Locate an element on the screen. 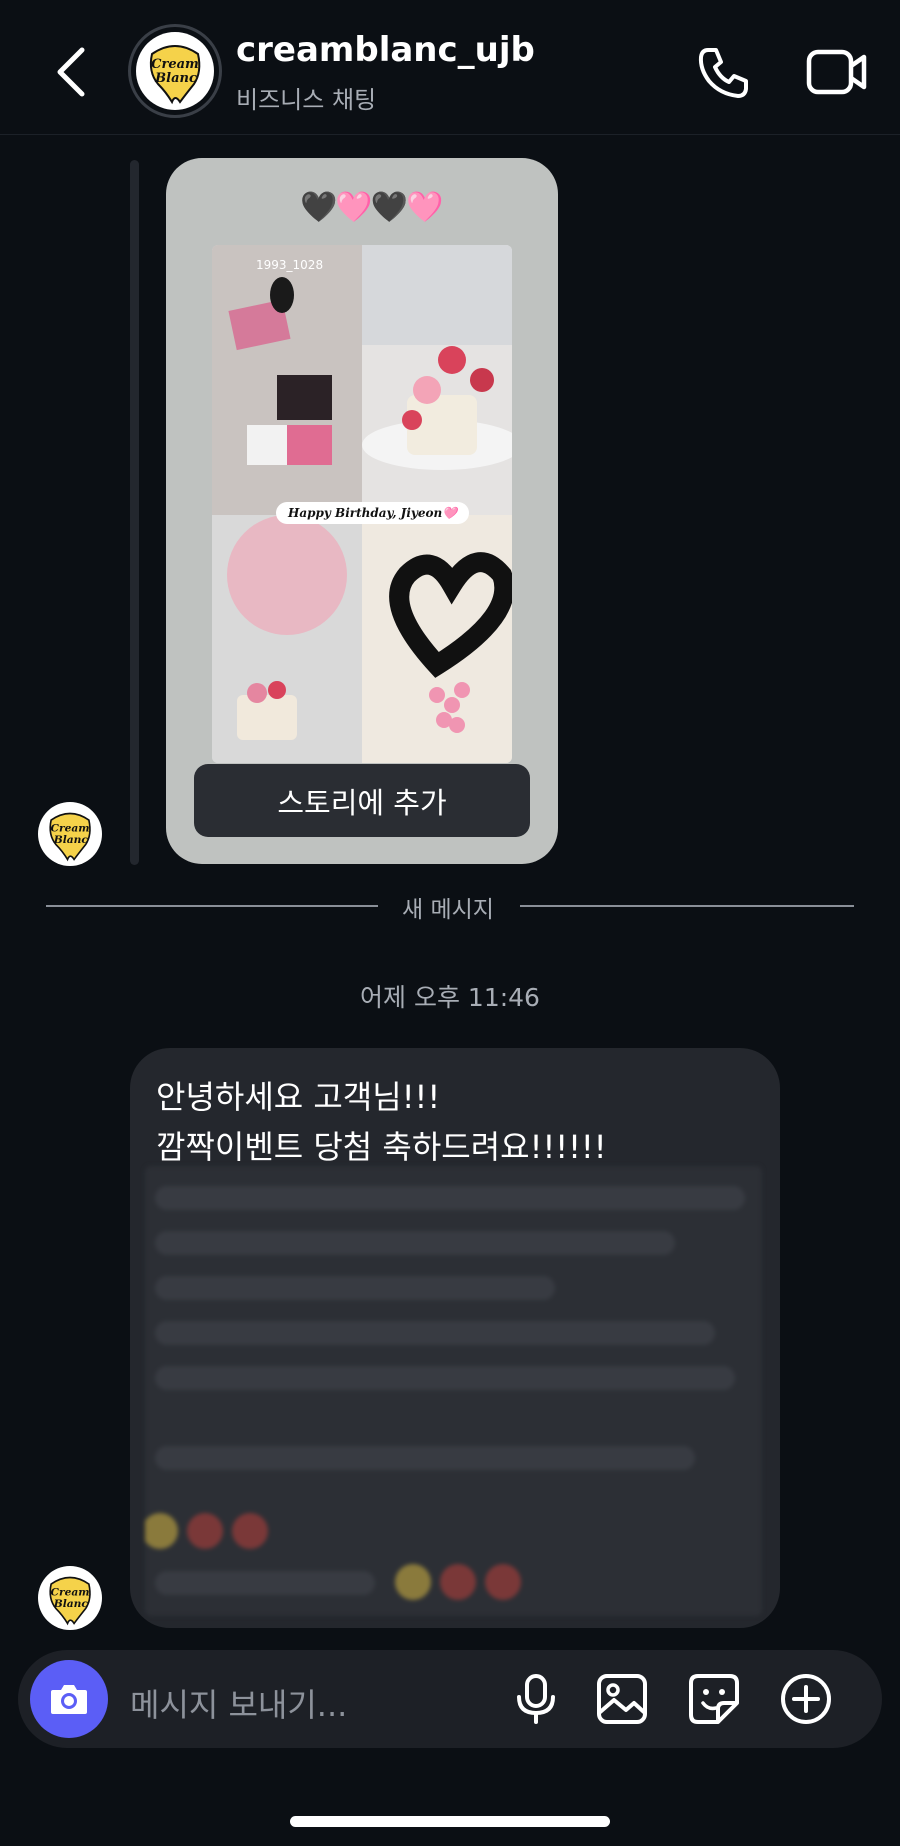 This screenshot has width=900, height=1846. avatar: Cream Blanc is located at coordinates (175, 71).